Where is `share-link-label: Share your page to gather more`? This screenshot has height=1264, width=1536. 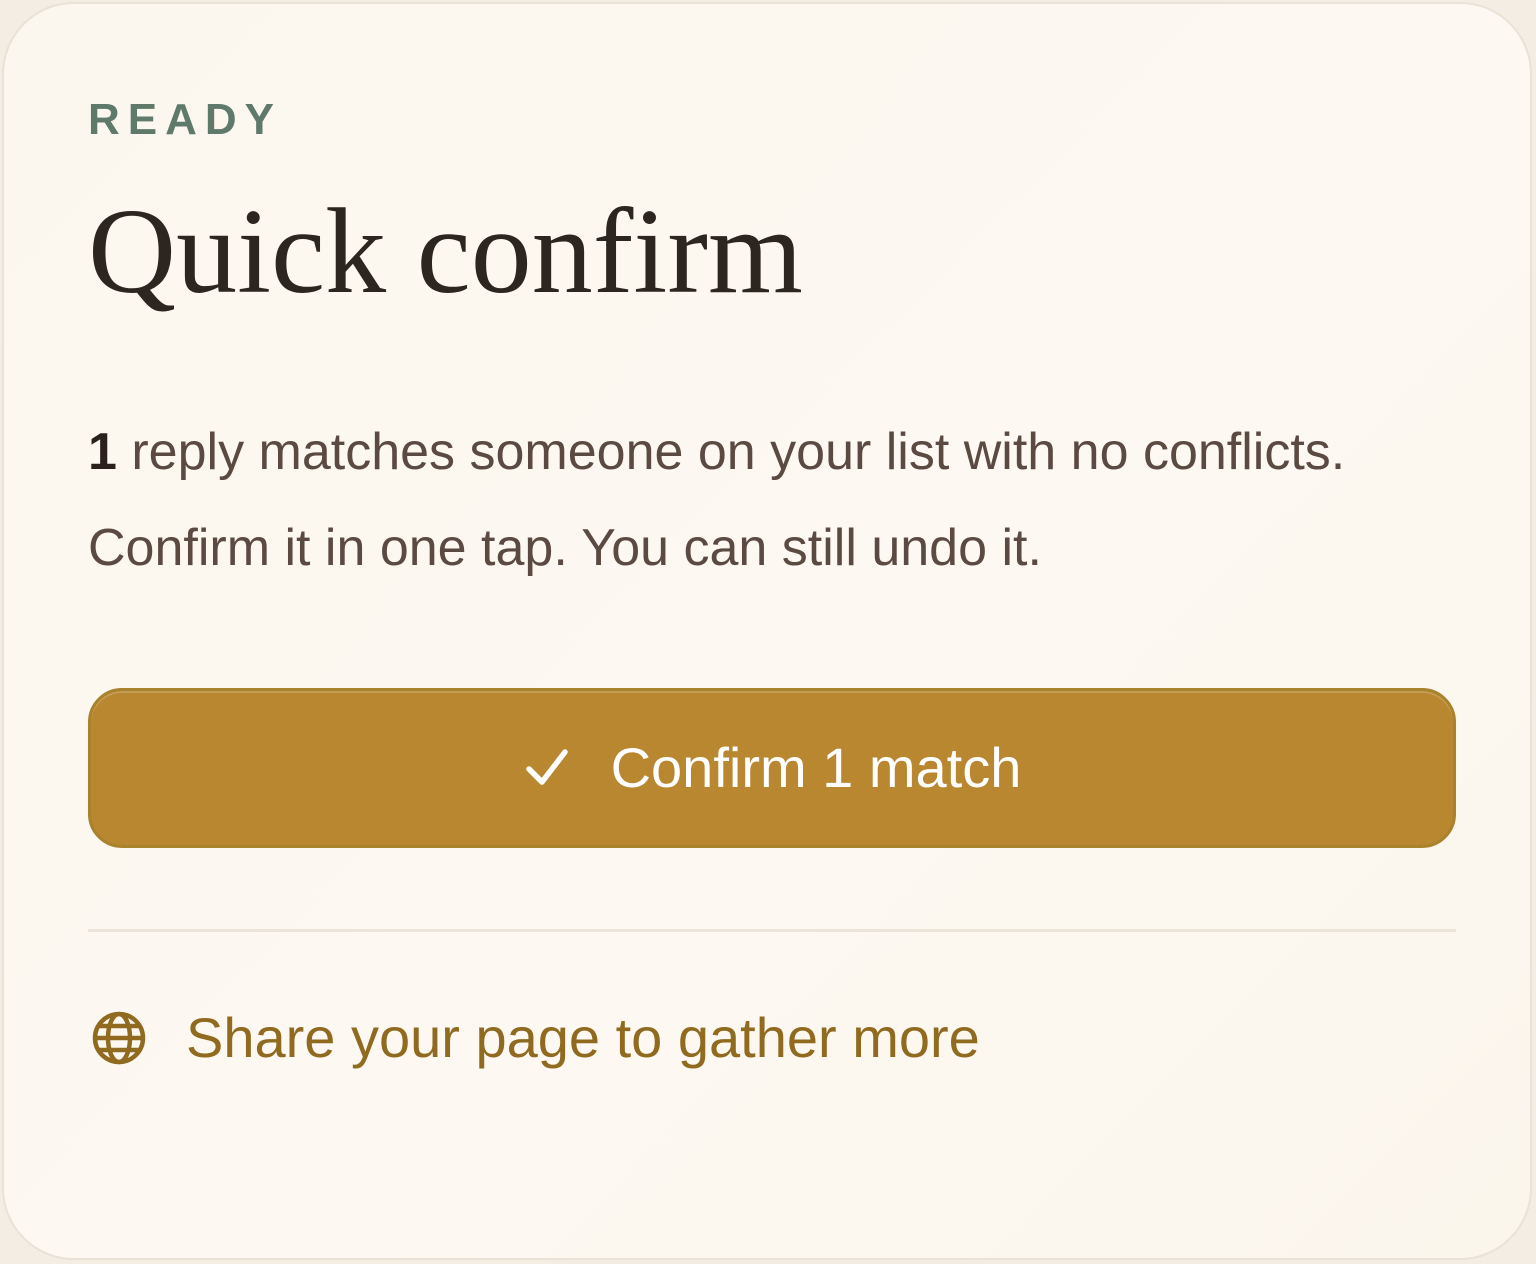 share-link-label: Share your page to gather more is located at coordinates (583, 1037).